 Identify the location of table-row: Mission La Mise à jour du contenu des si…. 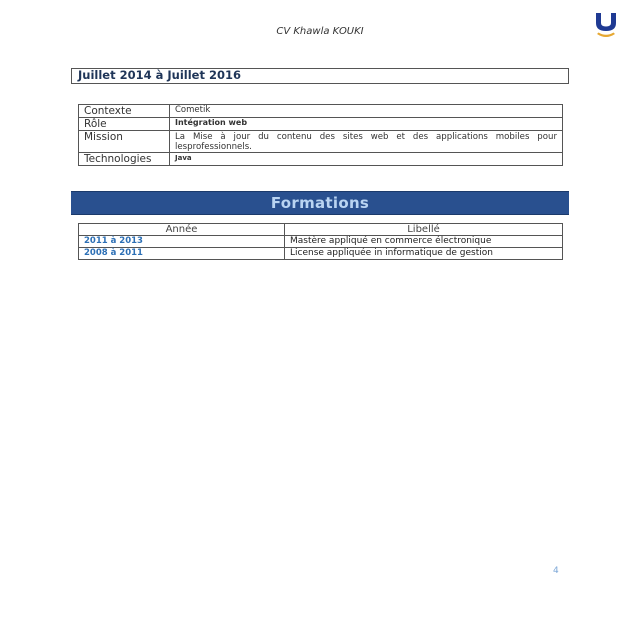
(320, 141).